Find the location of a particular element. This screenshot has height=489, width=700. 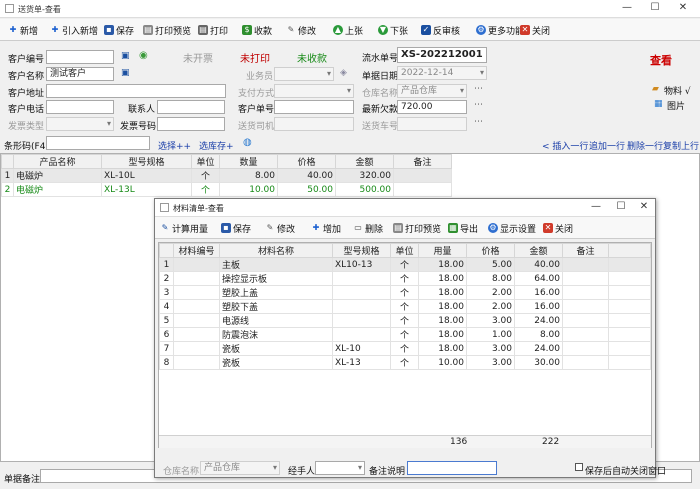

table-row: 6 防震泡沫 个 18.00 1.00 8.00 is located at coordinates (405, 334).